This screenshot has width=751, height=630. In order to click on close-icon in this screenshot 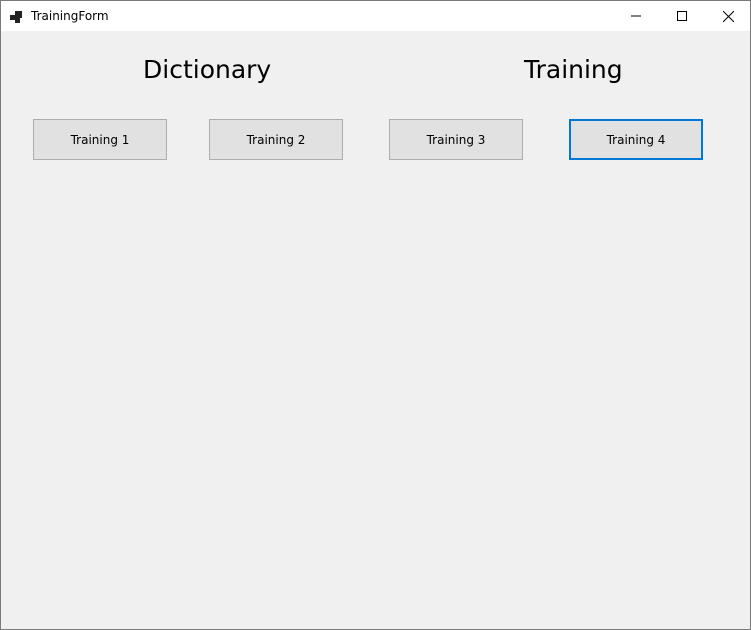, I will do `click(728, 16)`.